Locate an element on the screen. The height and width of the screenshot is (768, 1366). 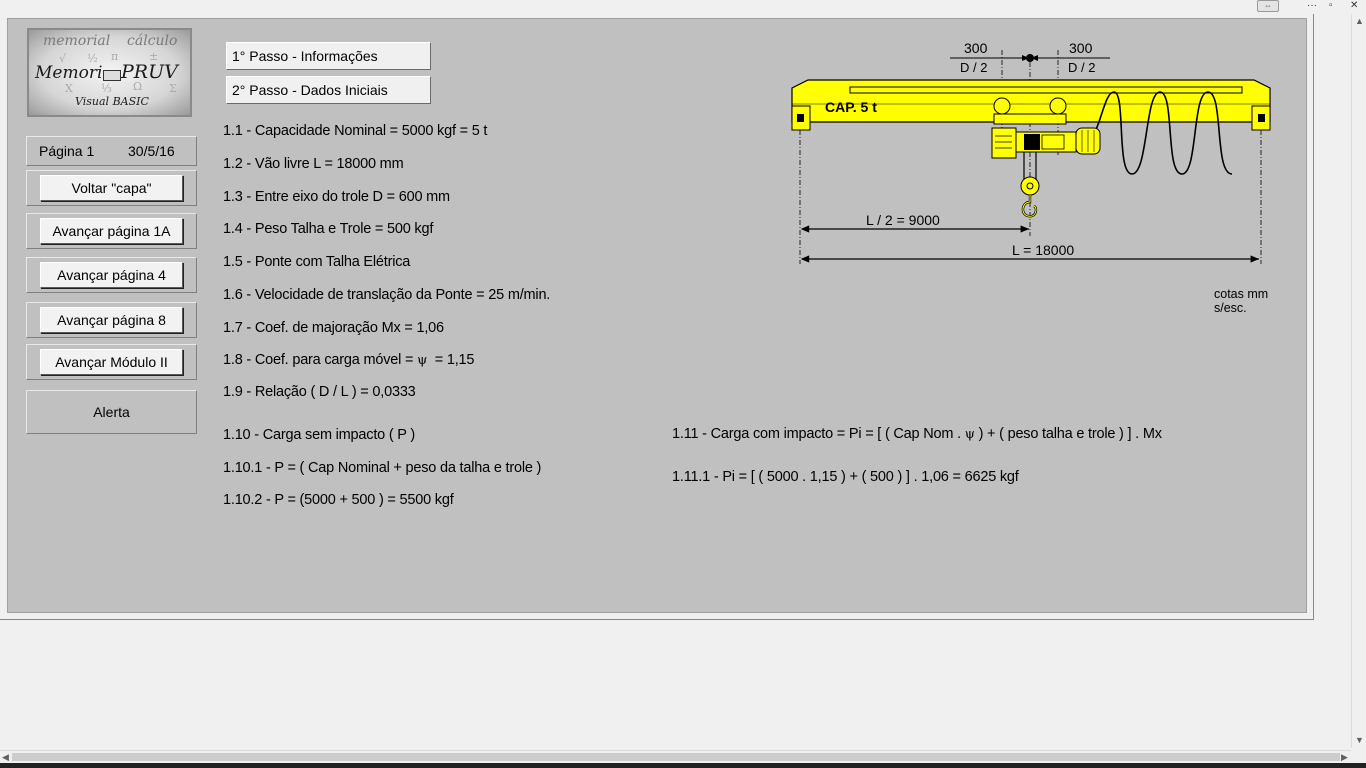
next-module-ii-frame: Avançar Módulo II is located at coordinates (111, 362).